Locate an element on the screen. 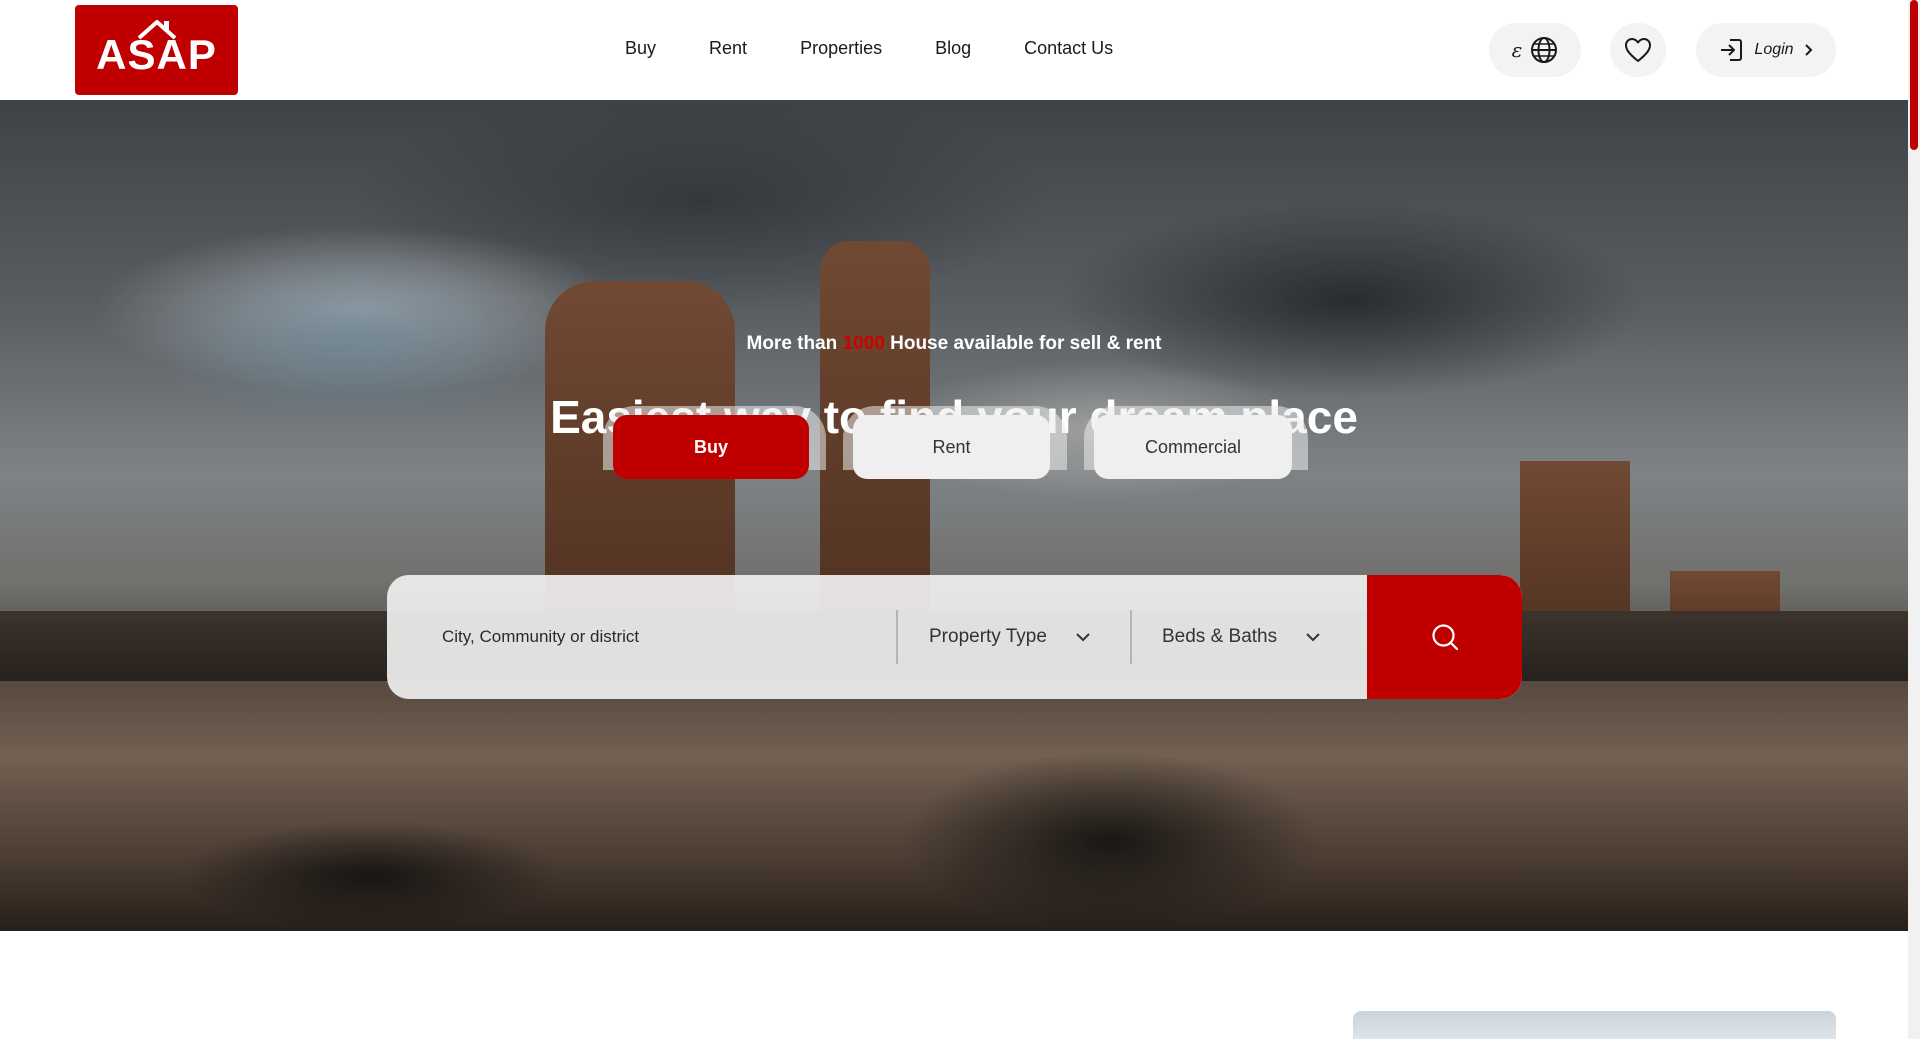 The image size is (1920, 1039). favorites-button is located at coordinates (1638, 50).